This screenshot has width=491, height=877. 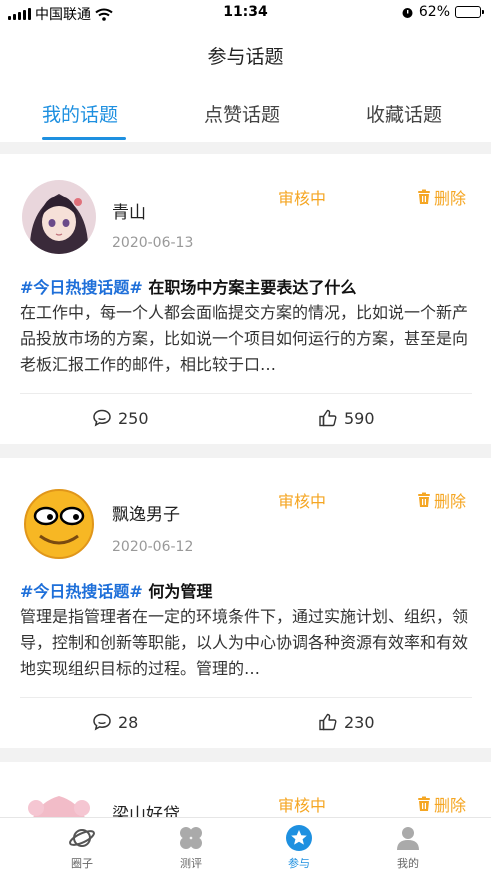 I want to click on grid-icon, so click(x=191, y=838).